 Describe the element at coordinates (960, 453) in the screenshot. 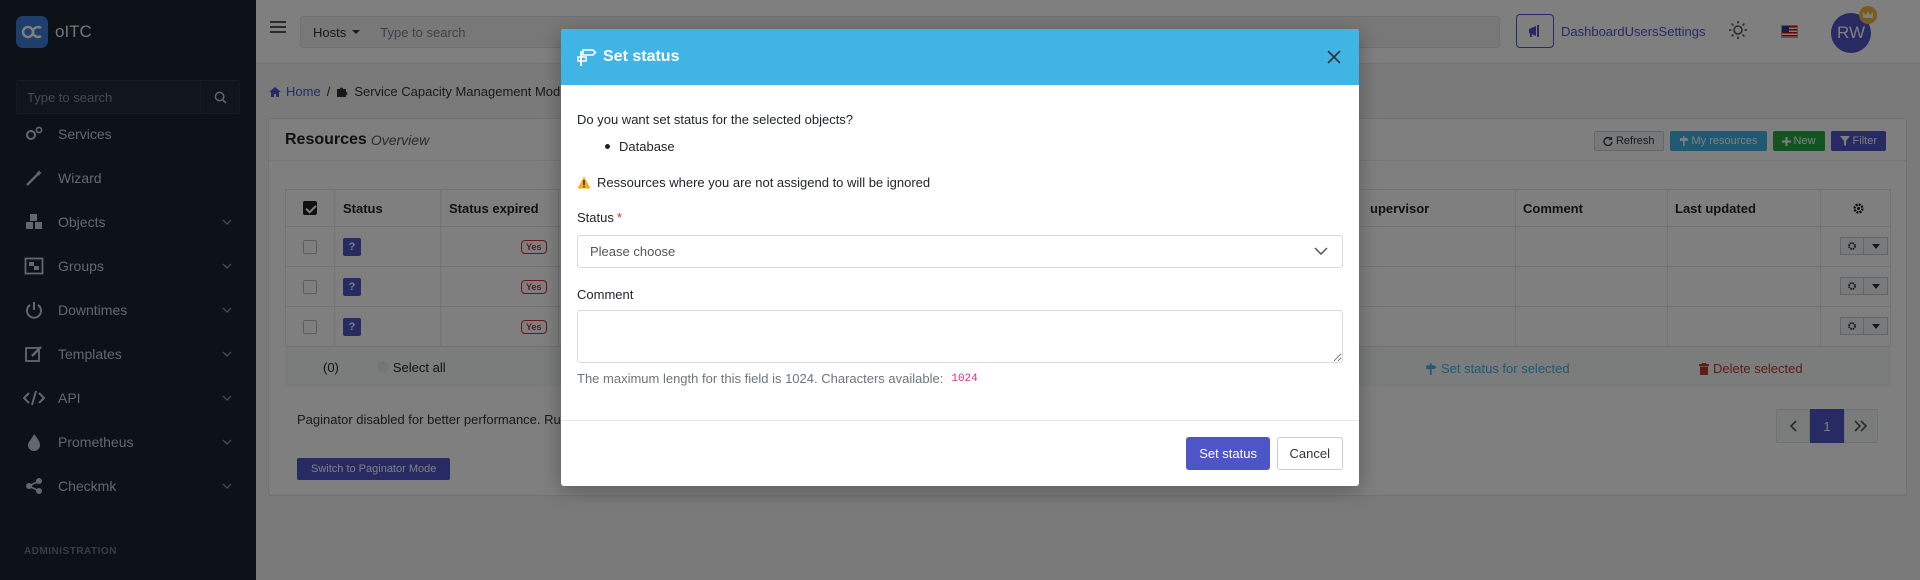

I see `modal-footer: Set status Cancel` at that location.